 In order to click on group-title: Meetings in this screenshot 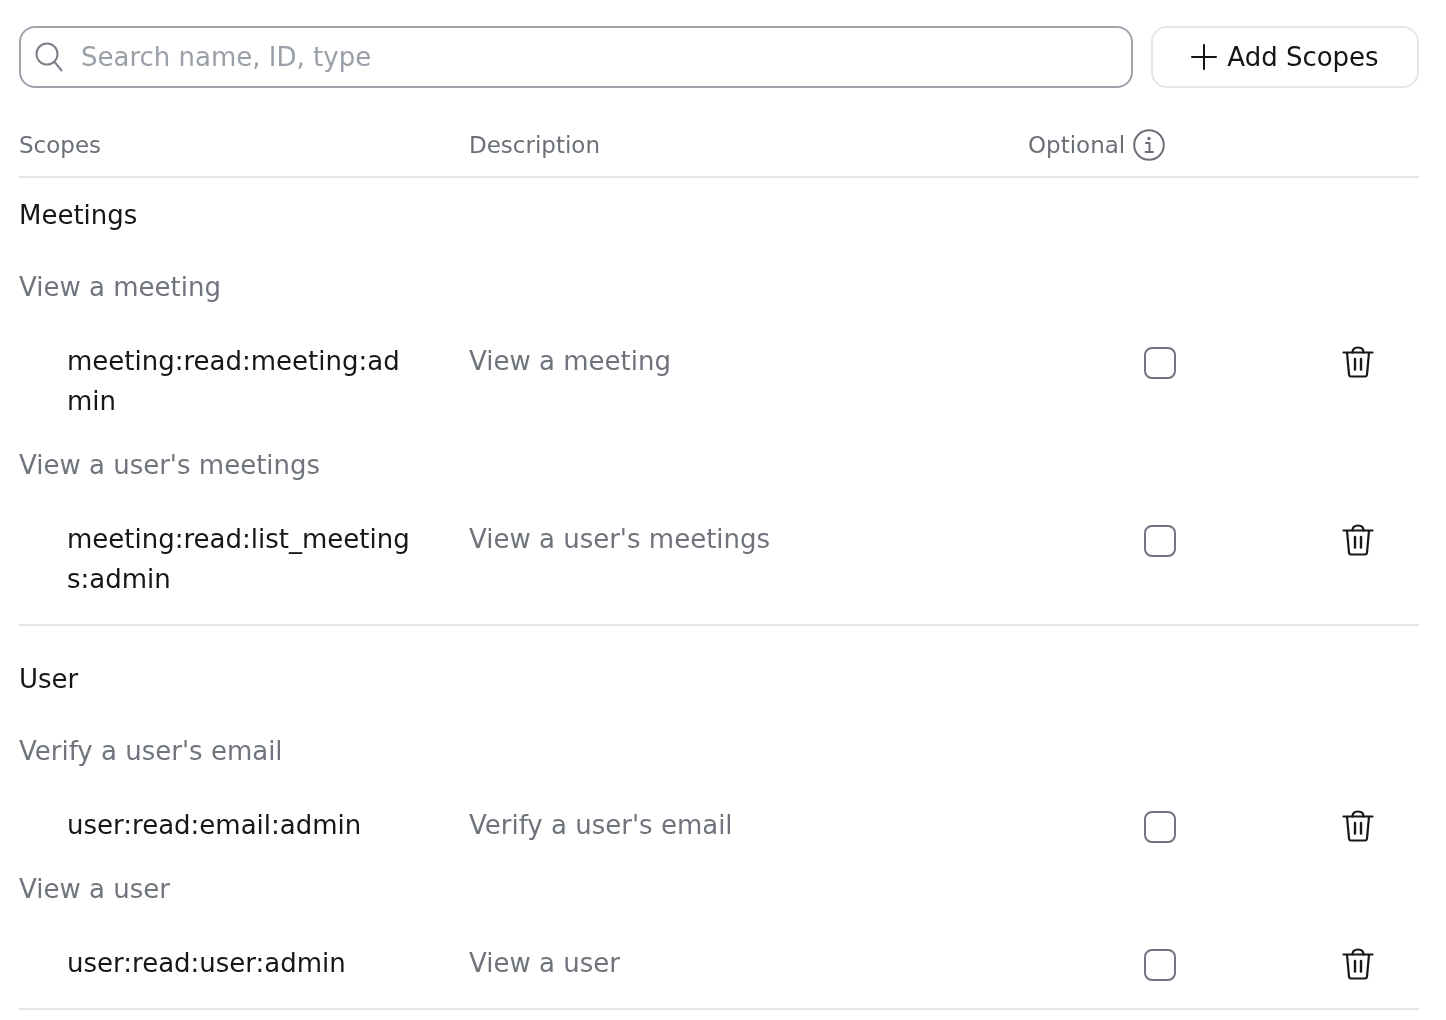, I will do `click(79, 215)`.